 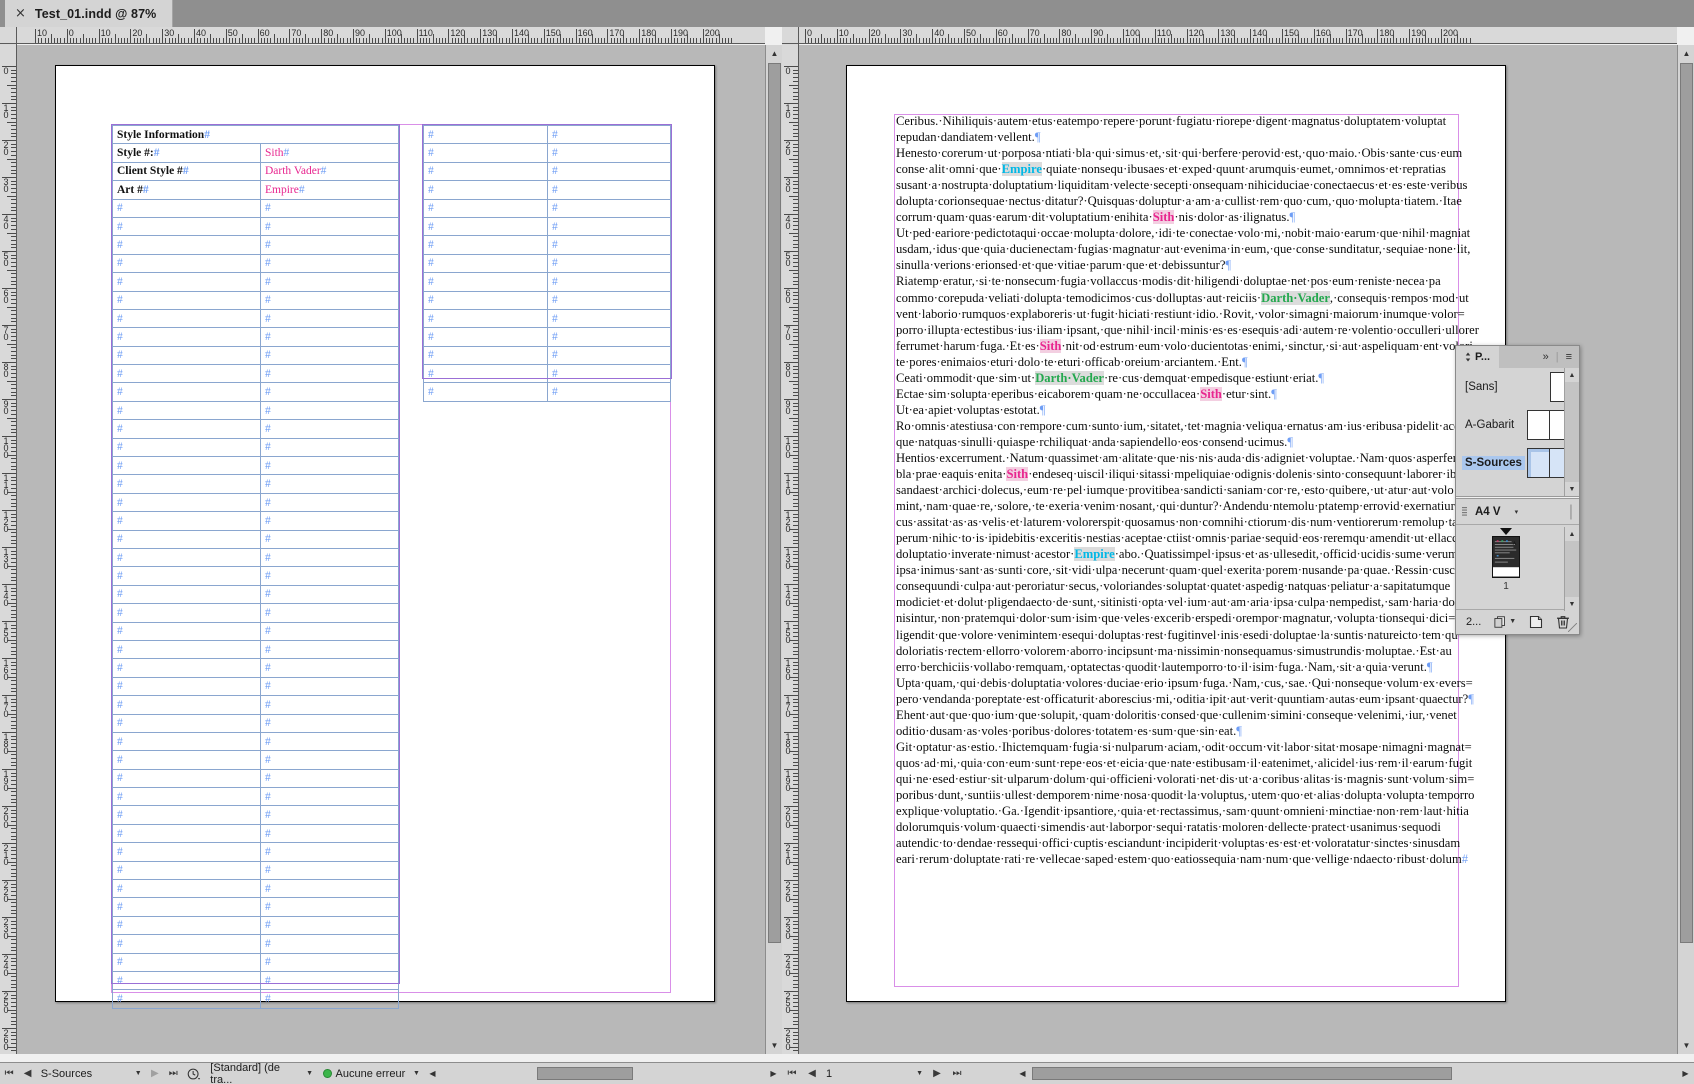 I want to click on chevron-down-icon-page: ▼, so click(x=919, y=1073).